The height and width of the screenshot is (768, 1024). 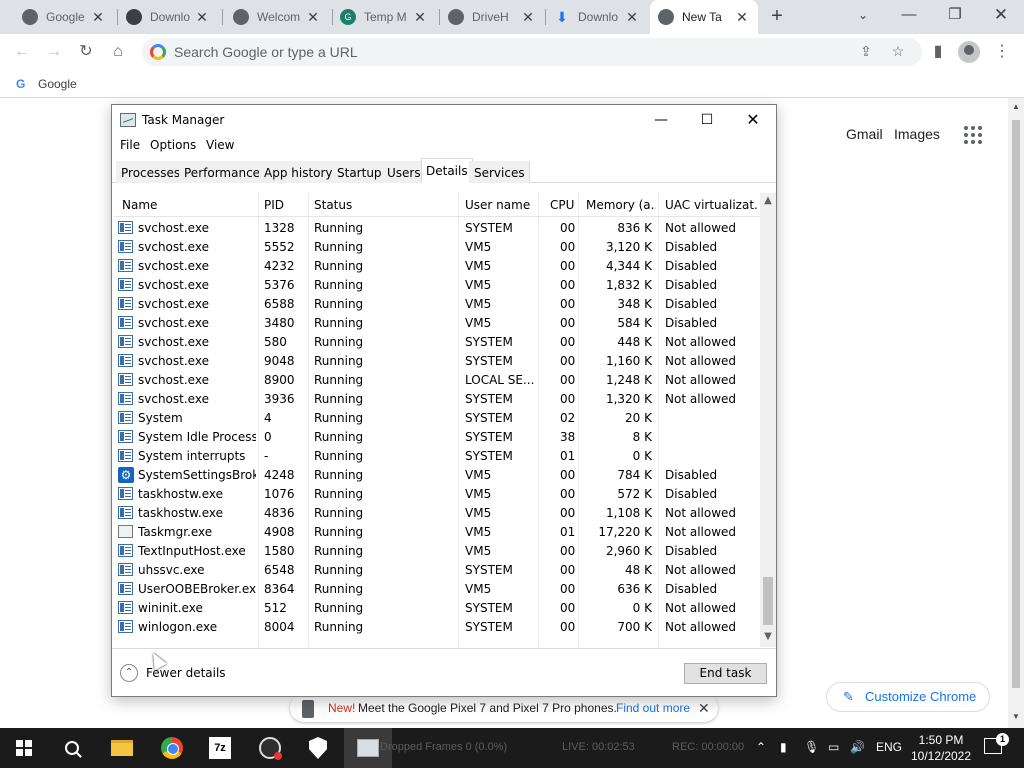 I want to click on table-row: System interrupts - Running SYSTEM 01 0 K, so click(x=437, y=456).